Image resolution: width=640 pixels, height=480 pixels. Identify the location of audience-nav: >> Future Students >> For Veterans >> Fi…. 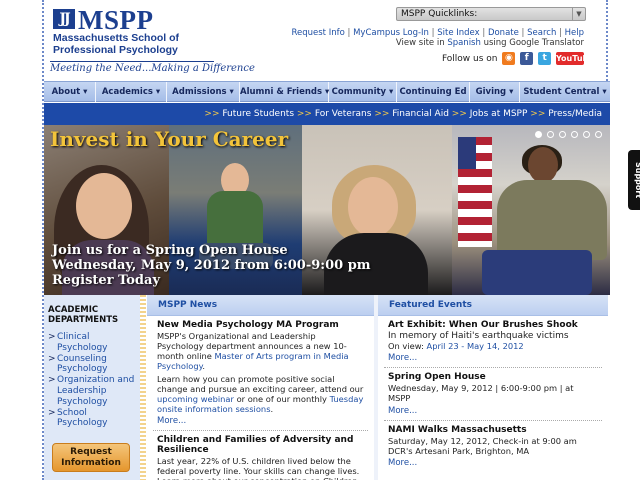
(327, 114).